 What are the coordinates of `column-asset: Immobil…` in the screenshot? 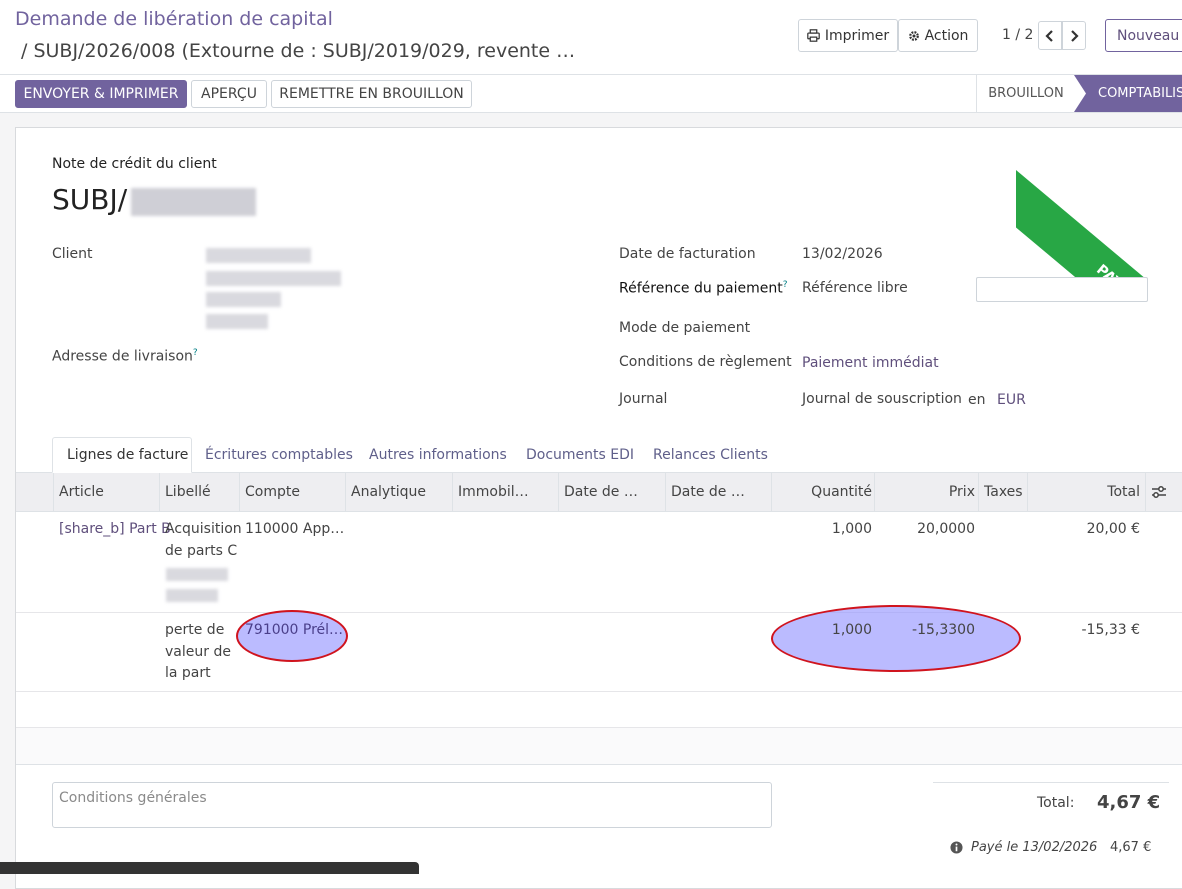 It's located at (508, 492).